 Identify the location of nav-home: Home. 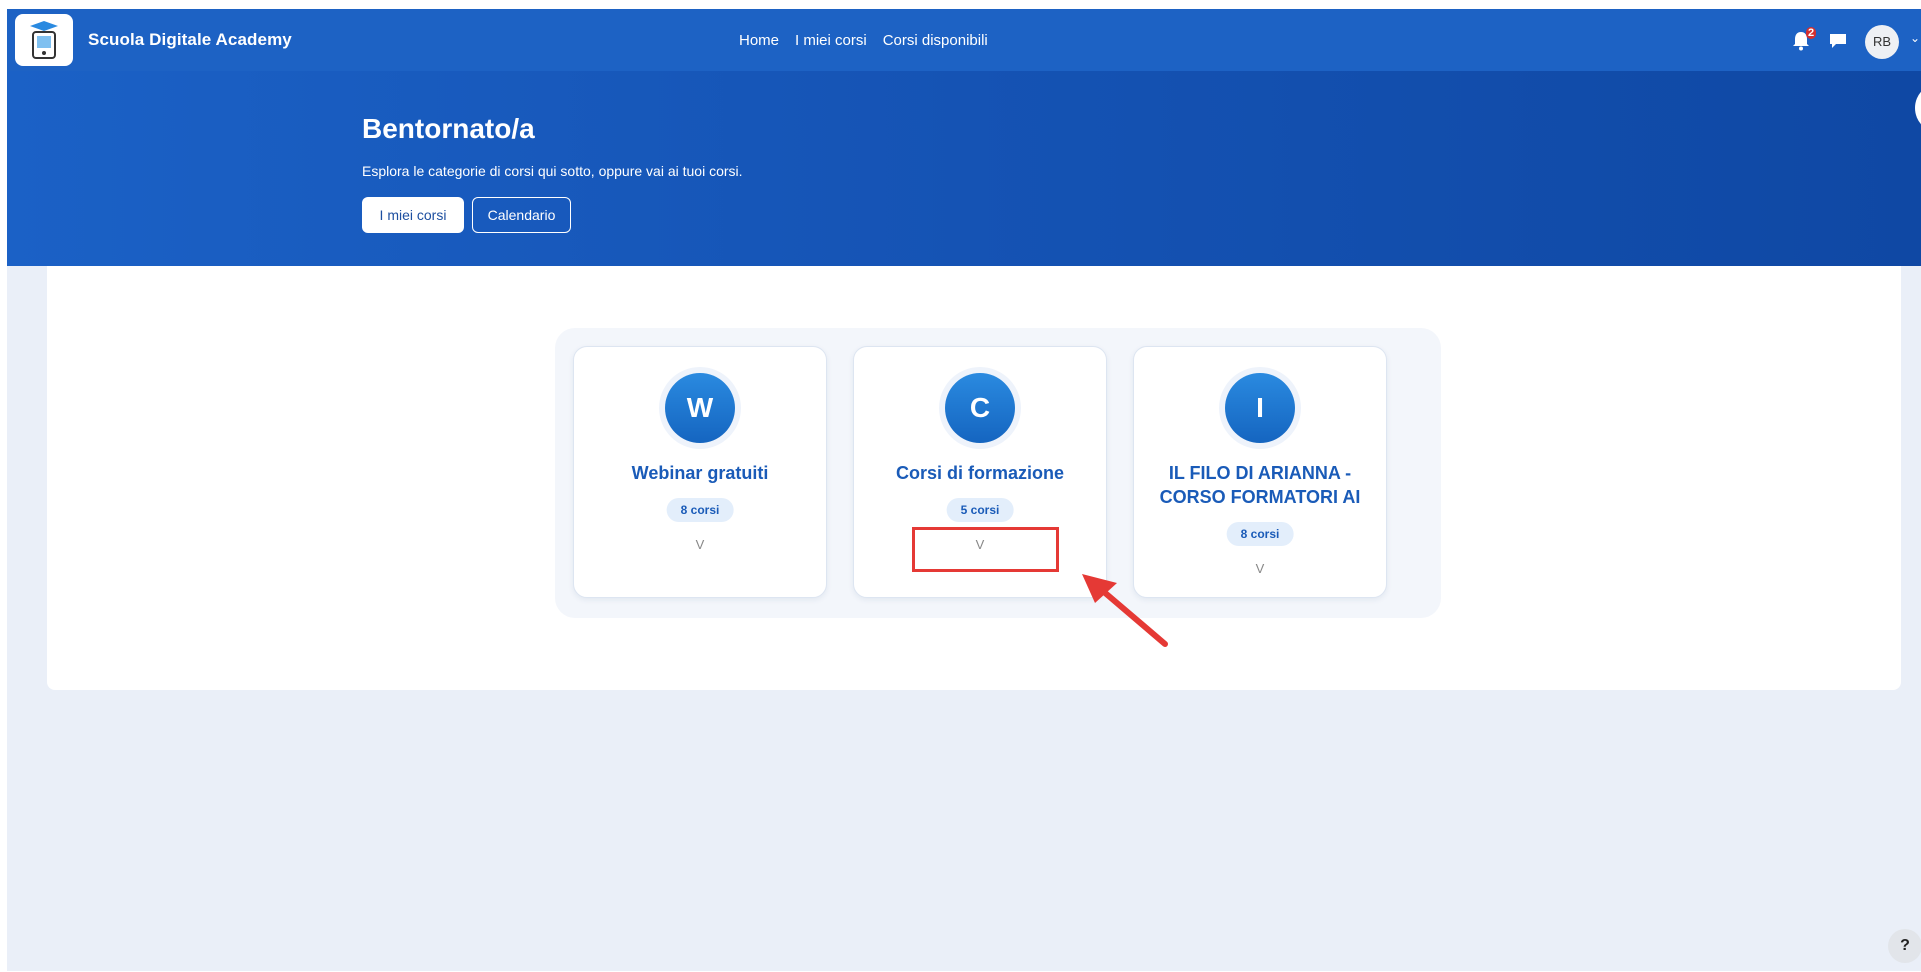
(759, 40).